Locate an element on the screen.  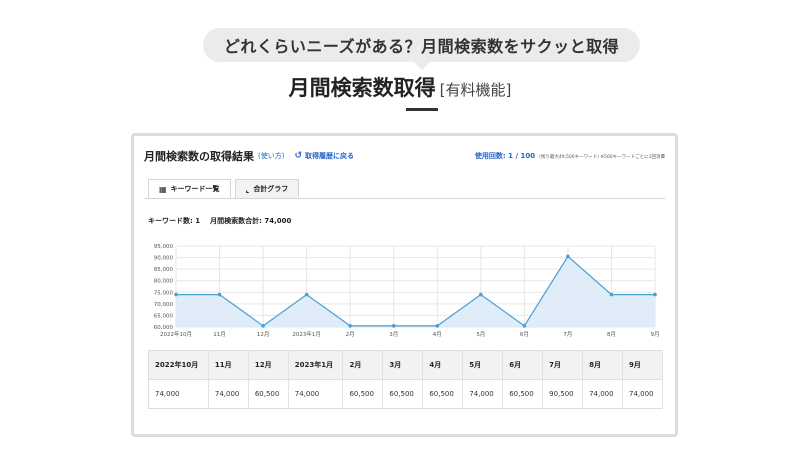
page-title: 月間検索数取得 [有料機能] is located at coordinates (400, 87).